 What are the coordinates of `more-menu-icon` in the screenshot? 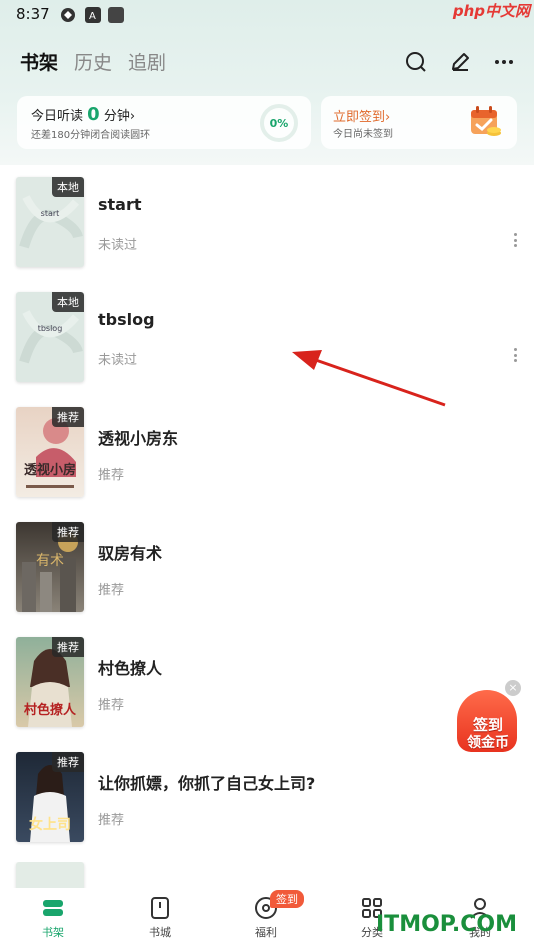 It's located at (504, 62).